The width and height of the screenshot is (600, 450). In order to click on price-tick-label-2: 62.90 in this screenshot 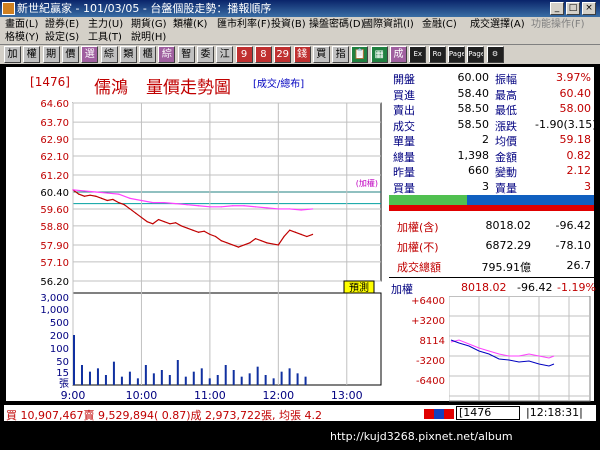, I will do `click(54, 140)`.